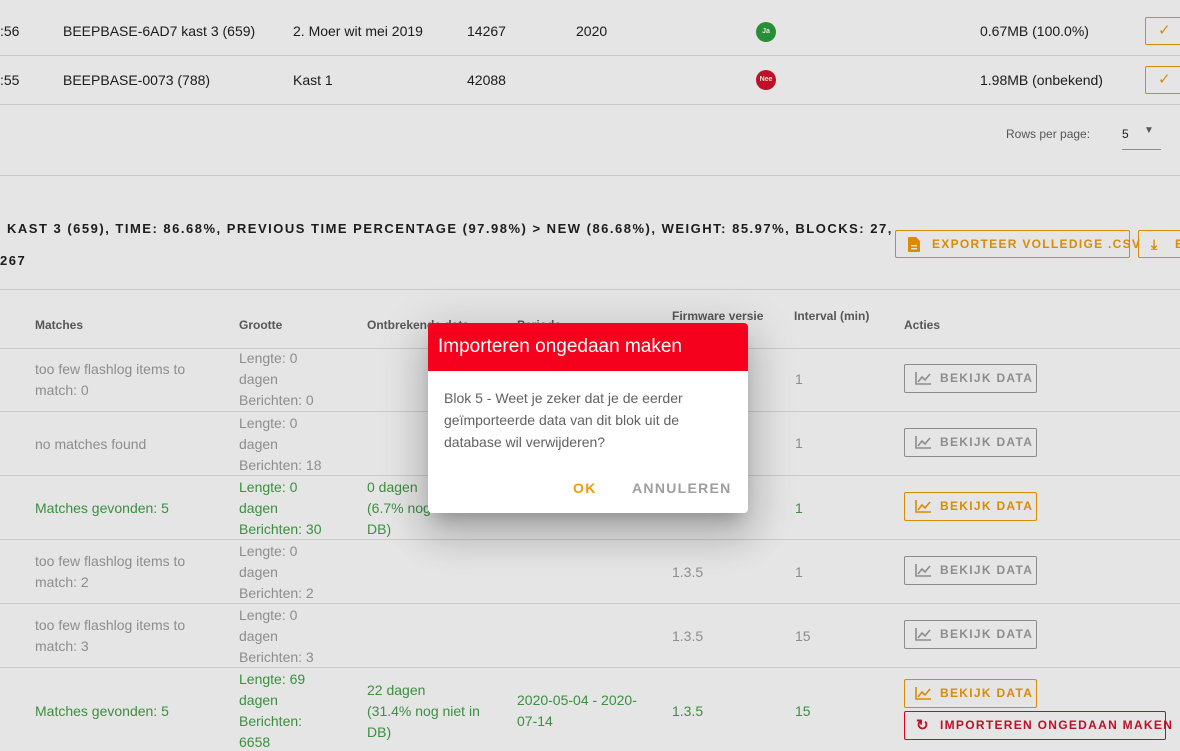 Image resolution: width=1180 pixels, height=751 pixels. I want to click on dialog-title: Importeren ongedaan maken, so click(588, 347).